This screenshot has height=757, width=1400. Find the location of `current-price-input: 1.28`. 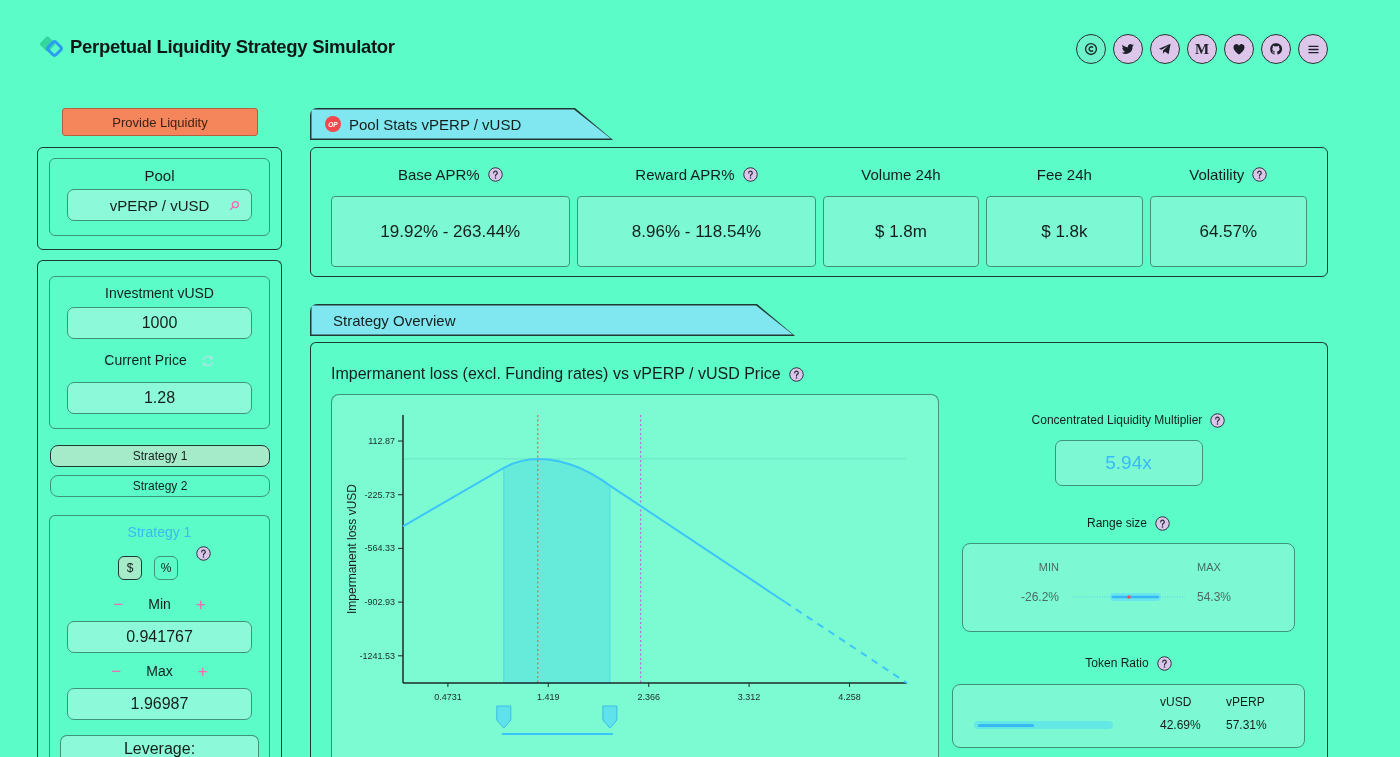

current-price-input: 1.28 is located at coordinates (159, 398).